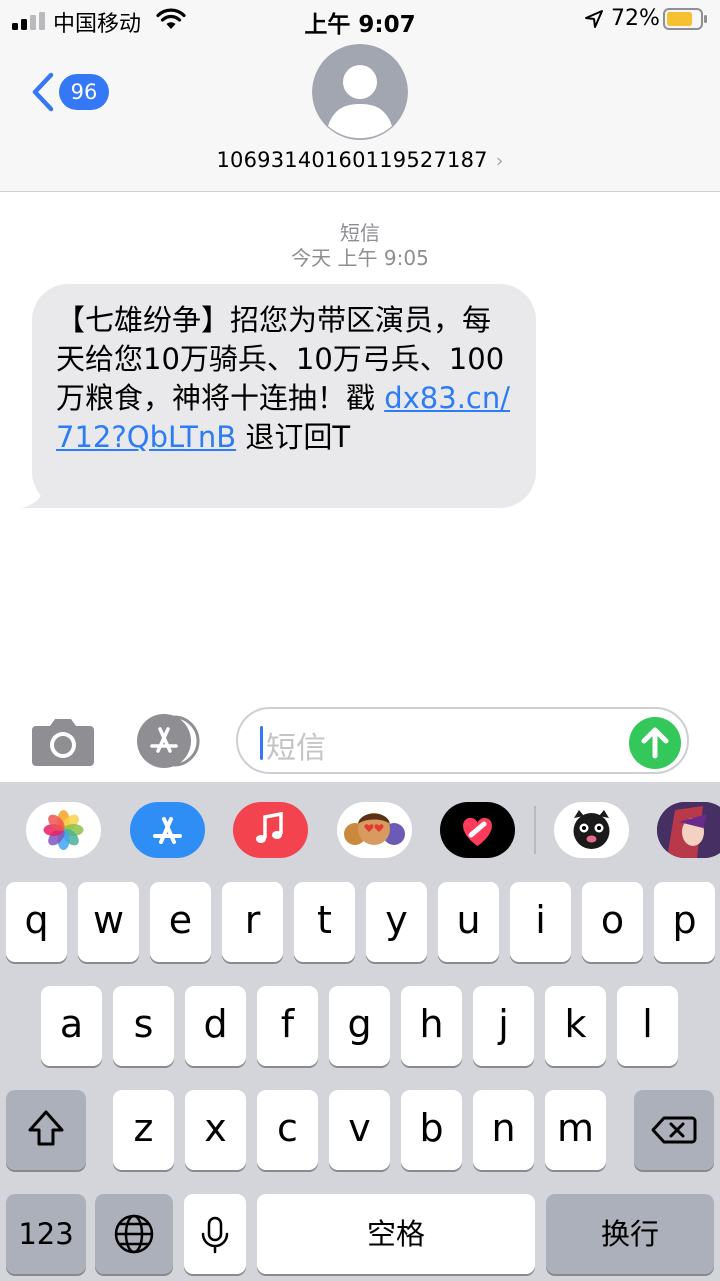 Image resolution: width=720 pixels, height=1281 pixels. I want to click on unread-count-badge: 96, so click(84, 92).